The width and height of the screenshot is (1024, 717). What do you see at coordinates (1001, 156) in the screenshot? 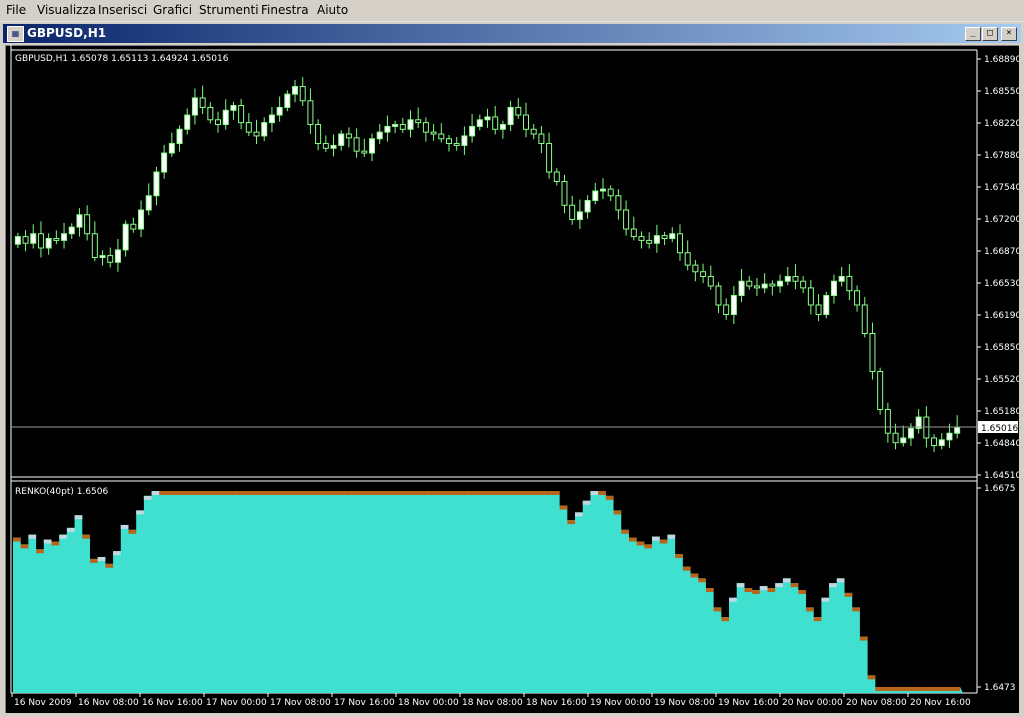
I see `price-tick-label: 1.67880` at bounding box center [1001, 156].